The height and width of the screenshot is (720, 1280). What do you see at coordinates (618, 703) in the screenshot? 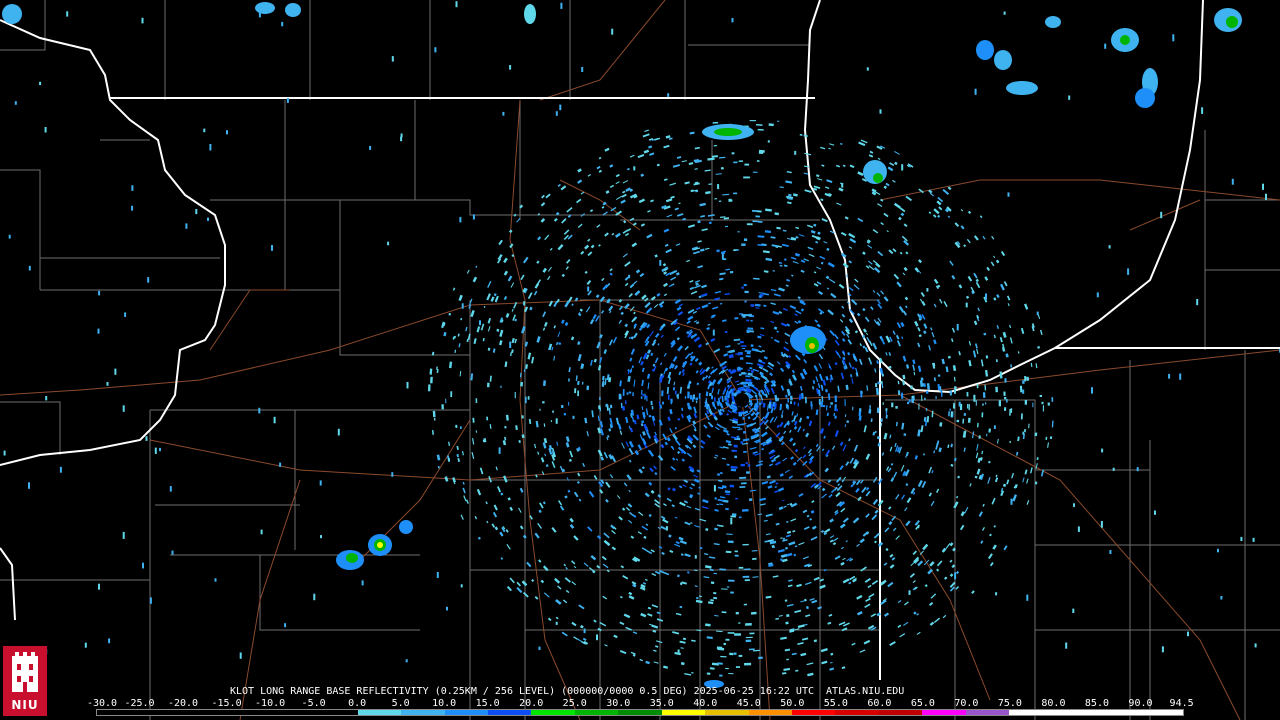
I see `scale-tick-label: 30.0` at bounding box center [618, 703].